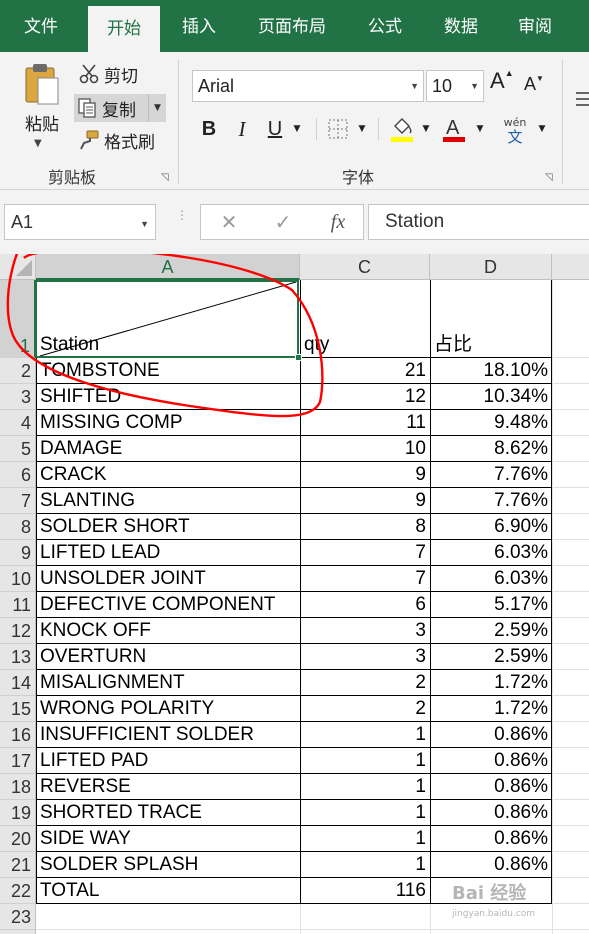 This screenshot has width=589, height=934. Describe the element at coordinates (18, 932) in the screenshot. I see `row-header: 24` at that location.